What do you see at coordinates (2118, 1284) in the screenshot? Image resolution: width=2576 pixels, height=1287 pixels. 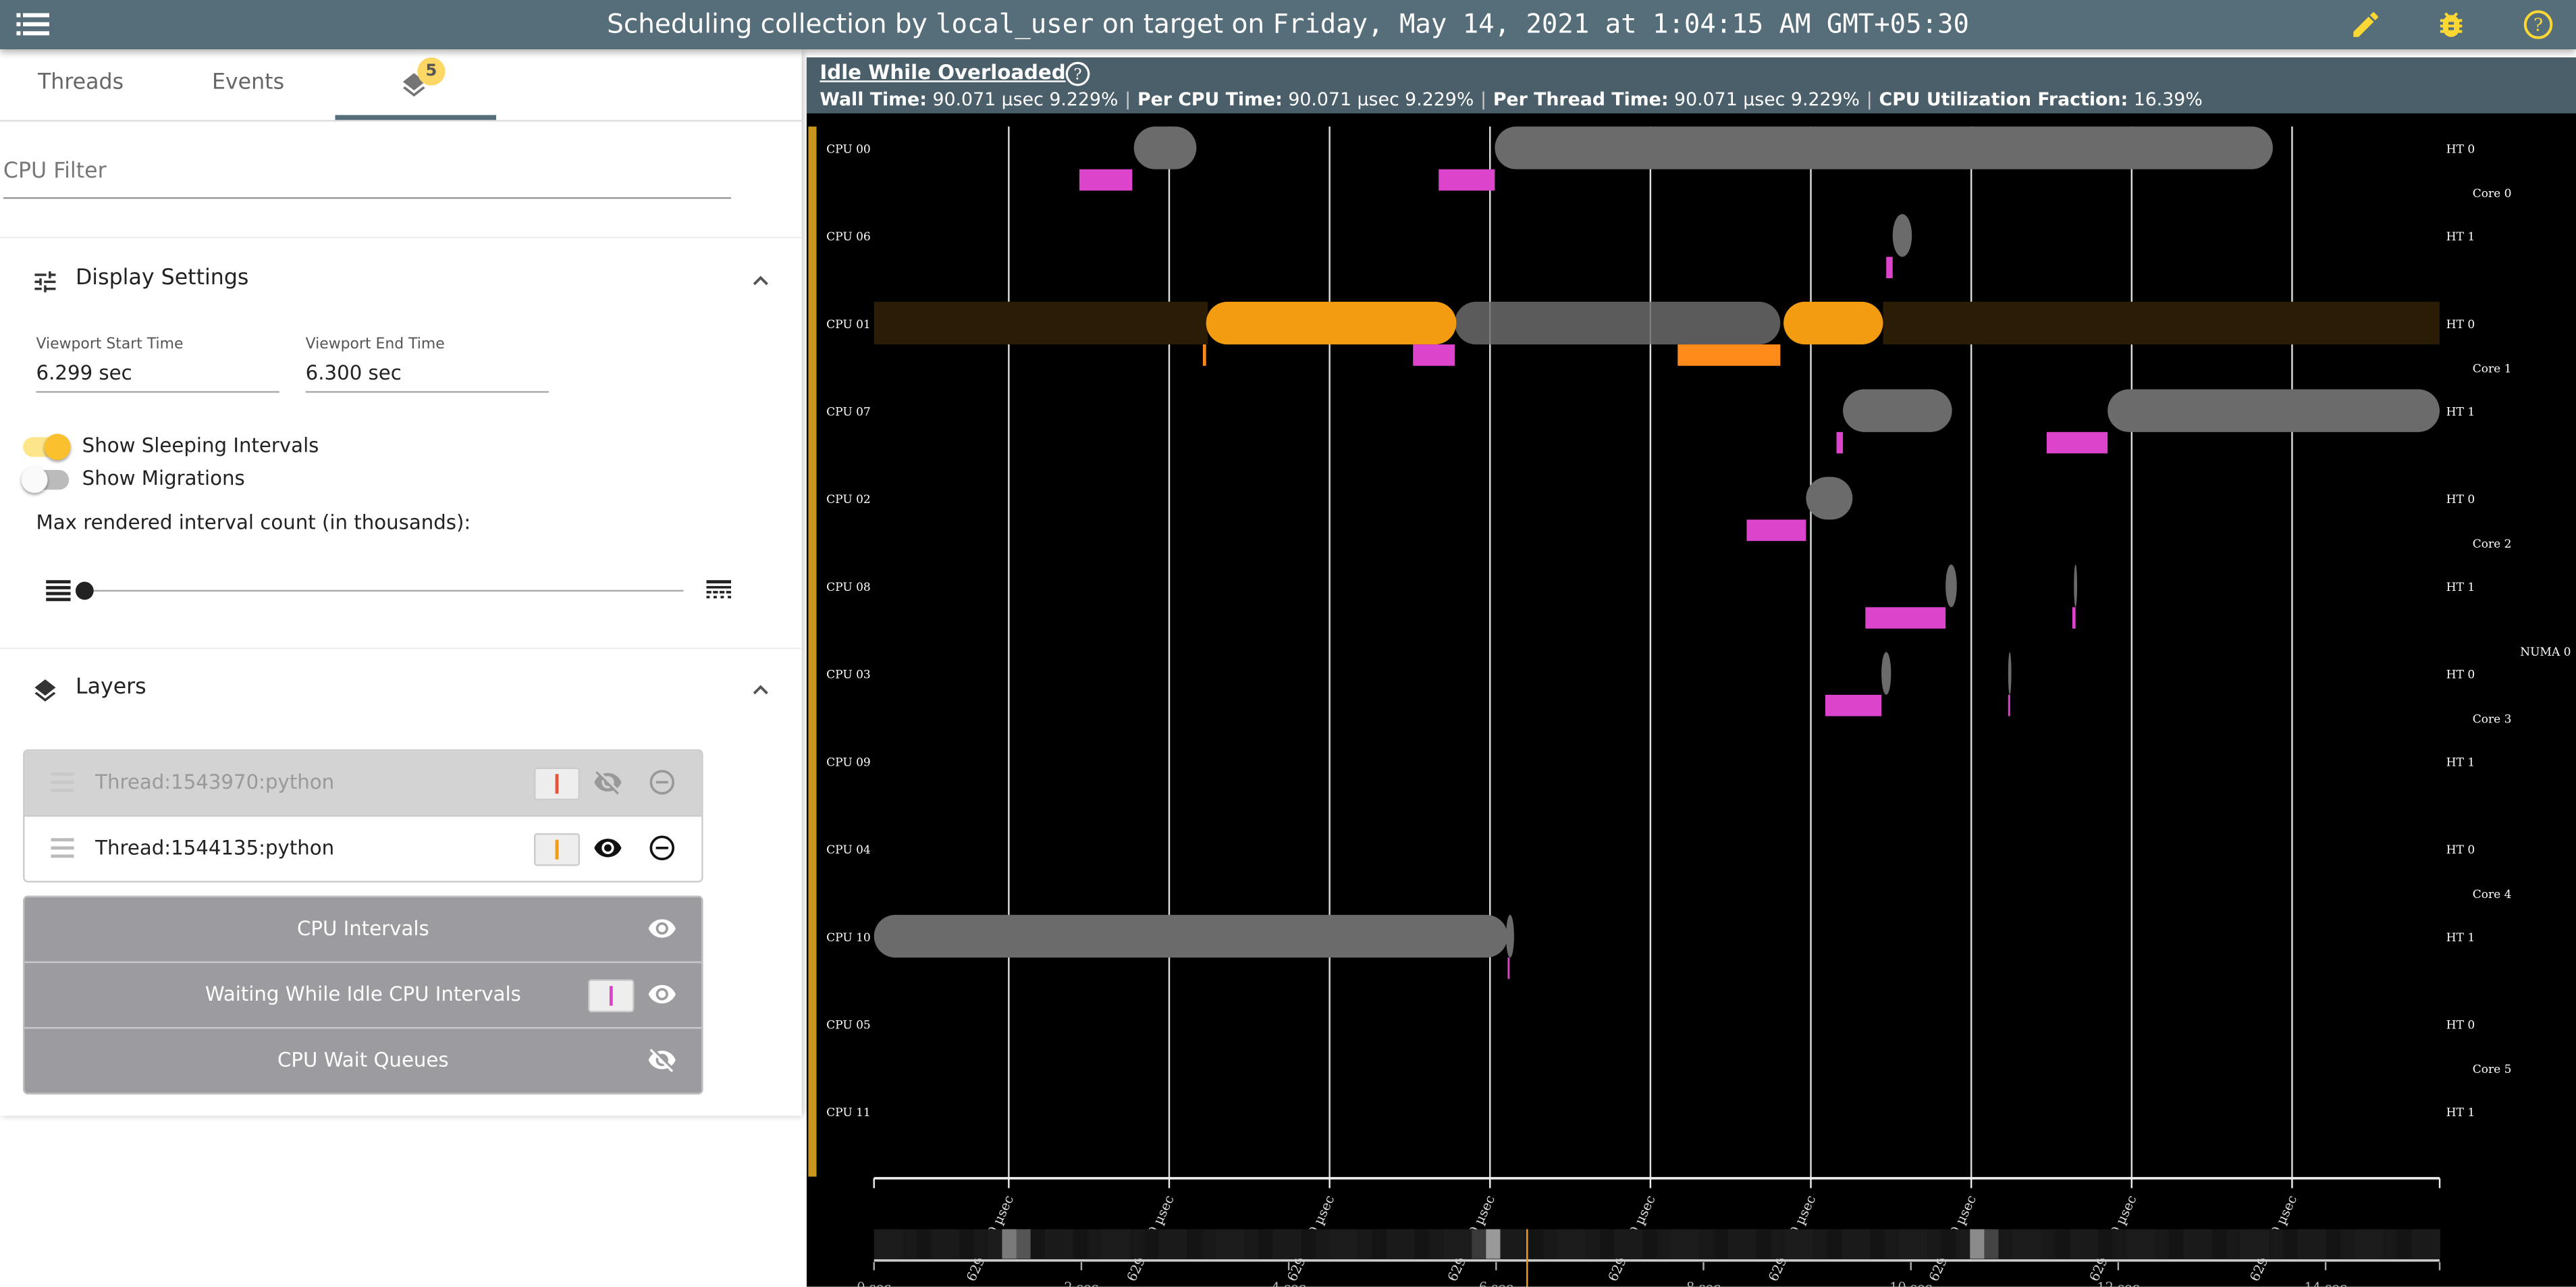 I see `overview-tick-label: 12 sec` at bounding box center [2118, 1284].